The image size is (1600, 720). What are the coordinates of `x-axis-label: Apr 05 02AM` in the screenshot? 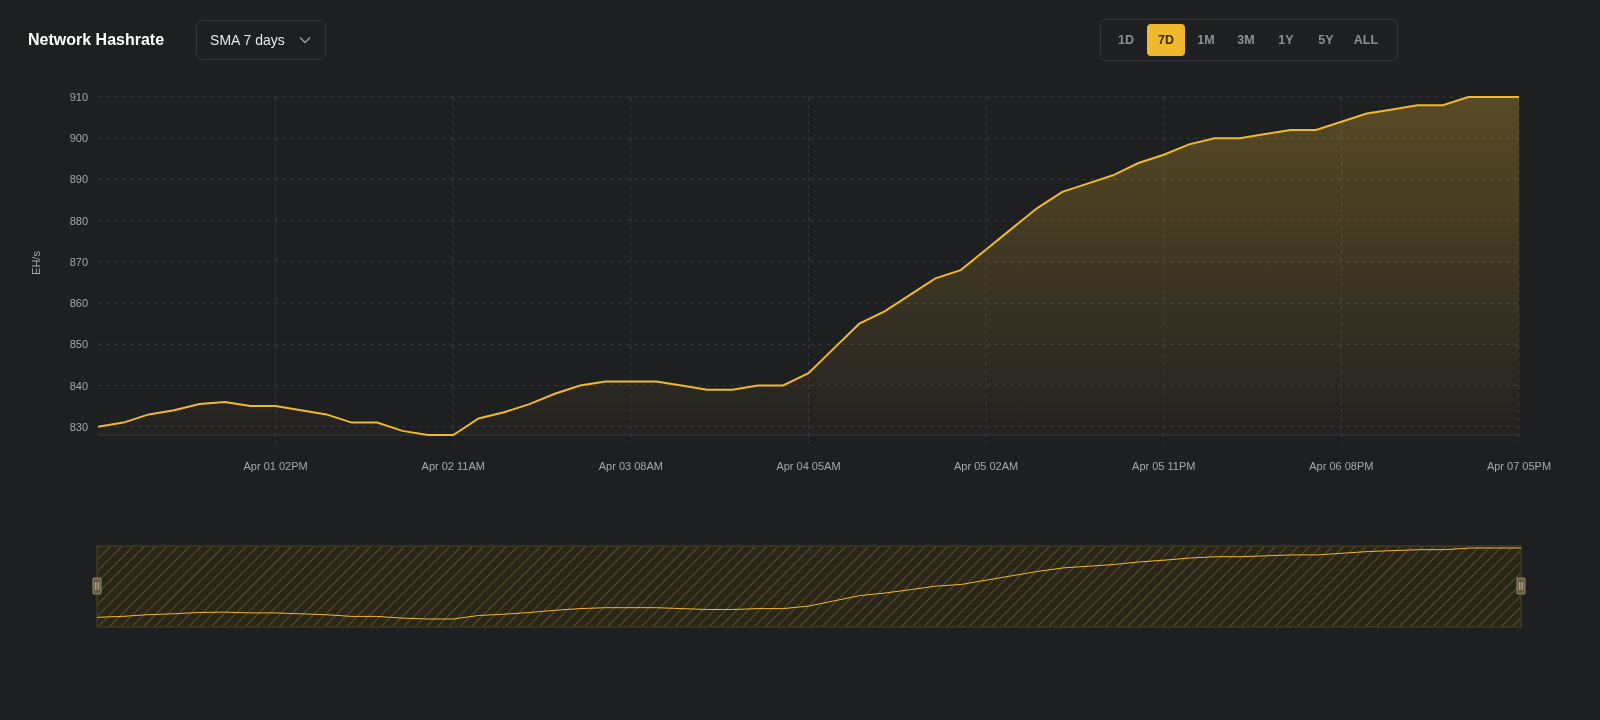 It's located at (986, 466).